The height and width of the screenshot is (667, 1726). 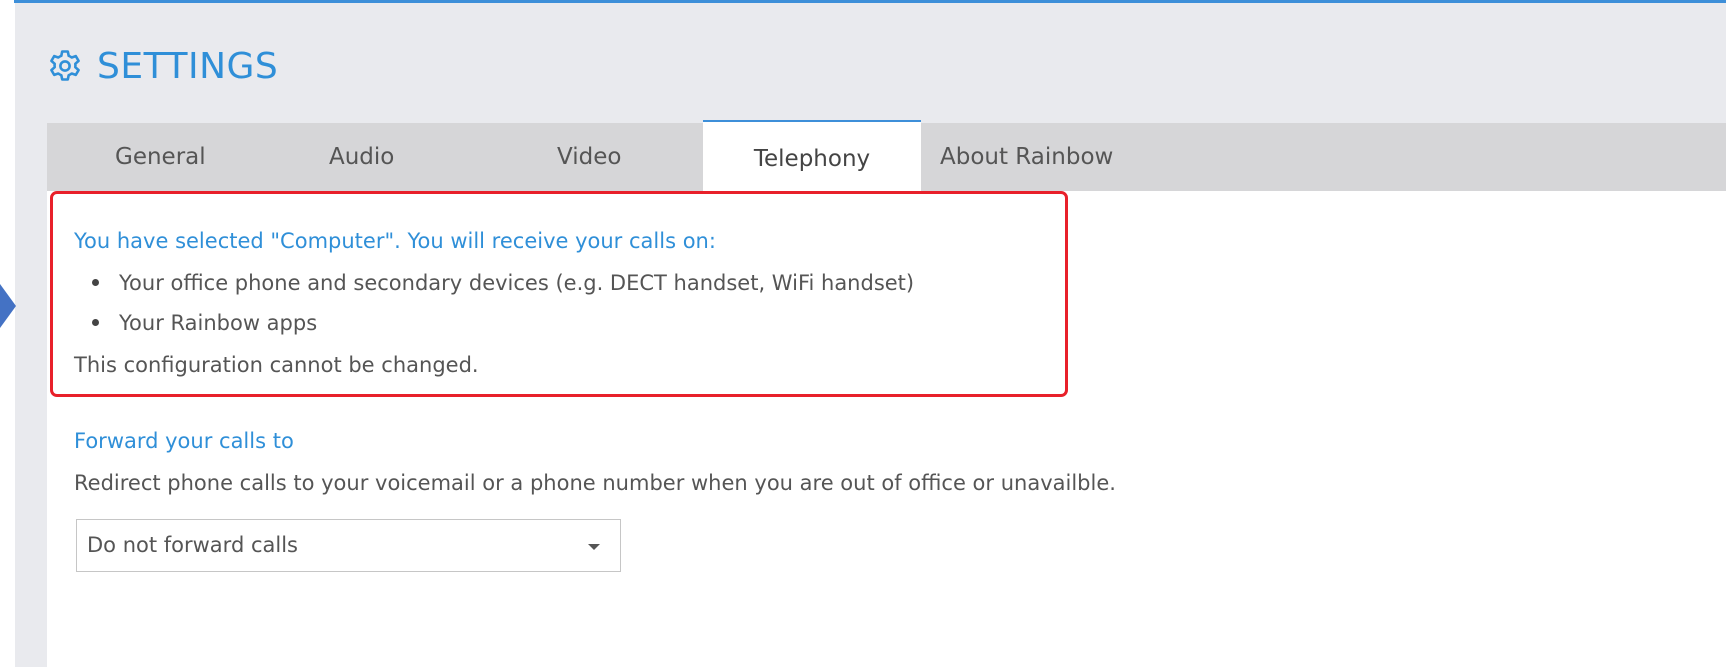 I want to click on list-item-label: Your Rainbow apps, so click(x=218, y=323).